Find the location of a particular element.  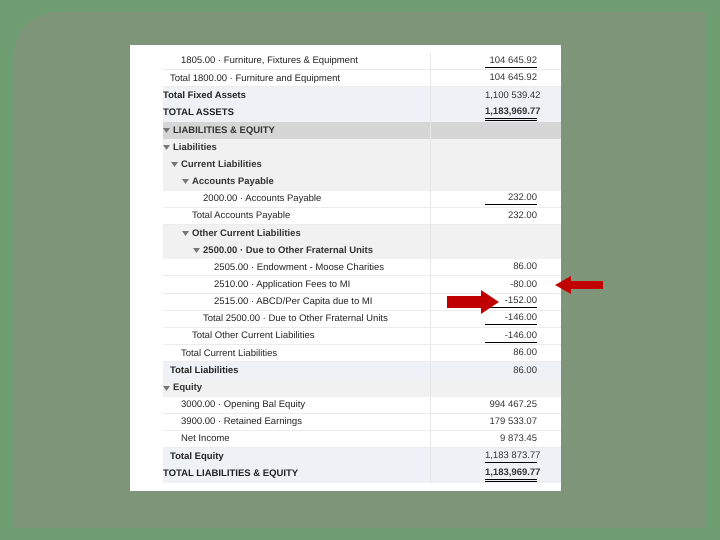

amount-cell-text: 104 645.92 is located at coordinates (512, 78).